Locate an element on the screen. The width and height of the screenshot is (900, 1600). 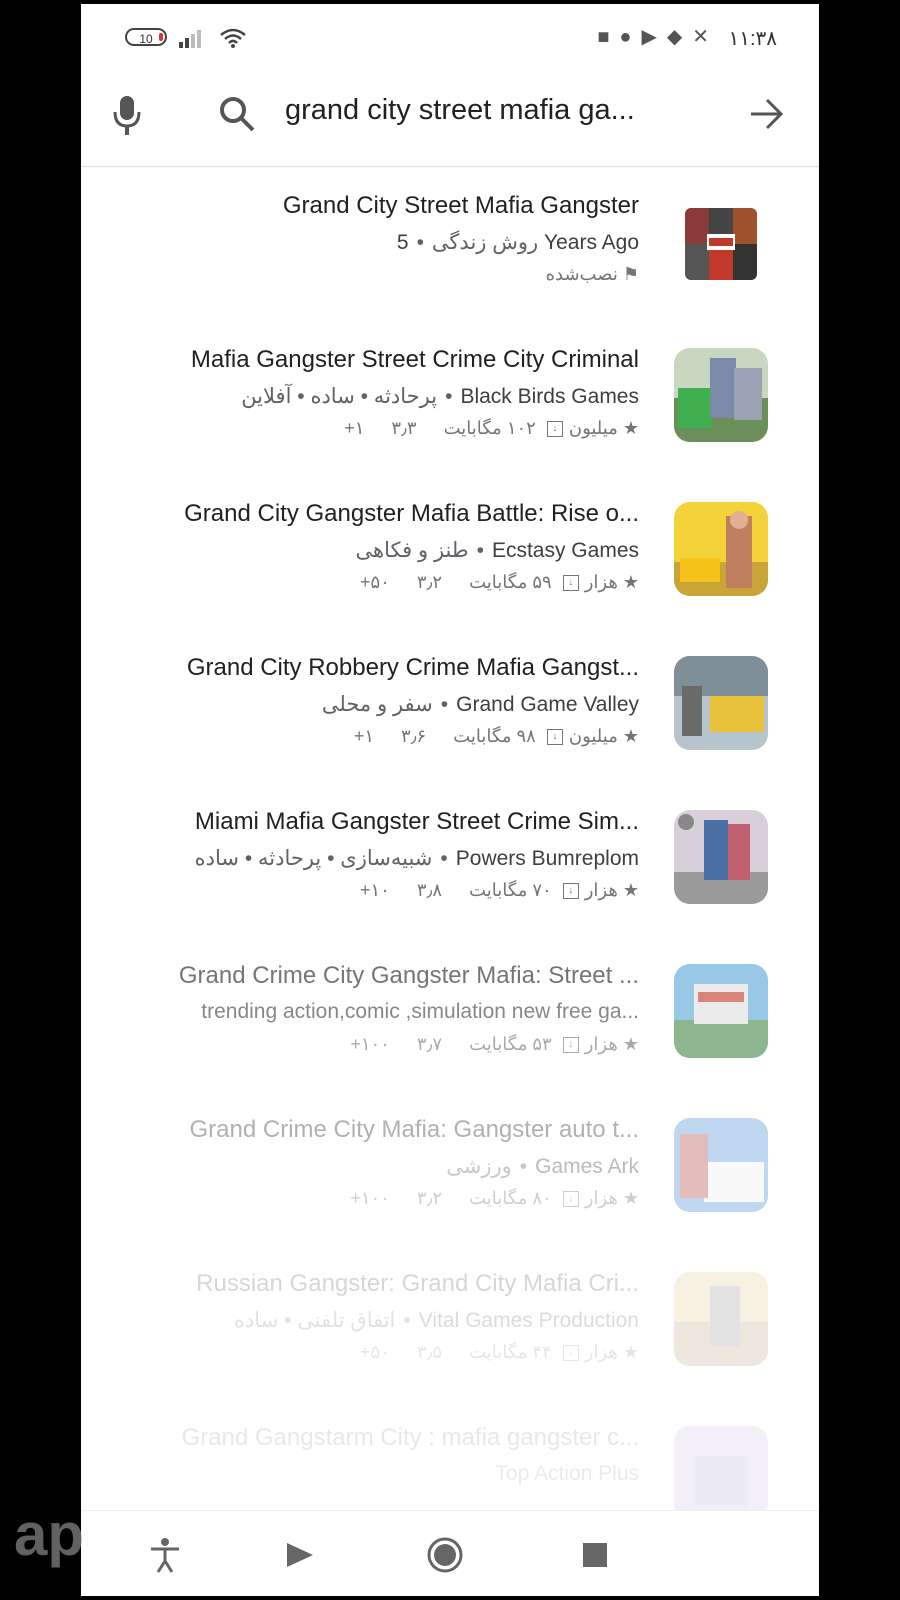
app-developer: Games Ark is located at coordinates (587, 1166).